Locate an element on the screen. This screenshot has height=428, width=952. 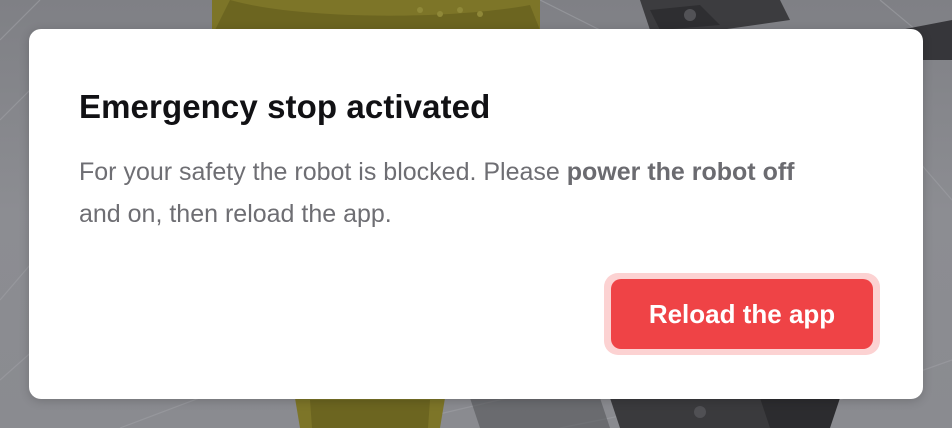
robot-body-bottom is located at coordinates (370, 413).